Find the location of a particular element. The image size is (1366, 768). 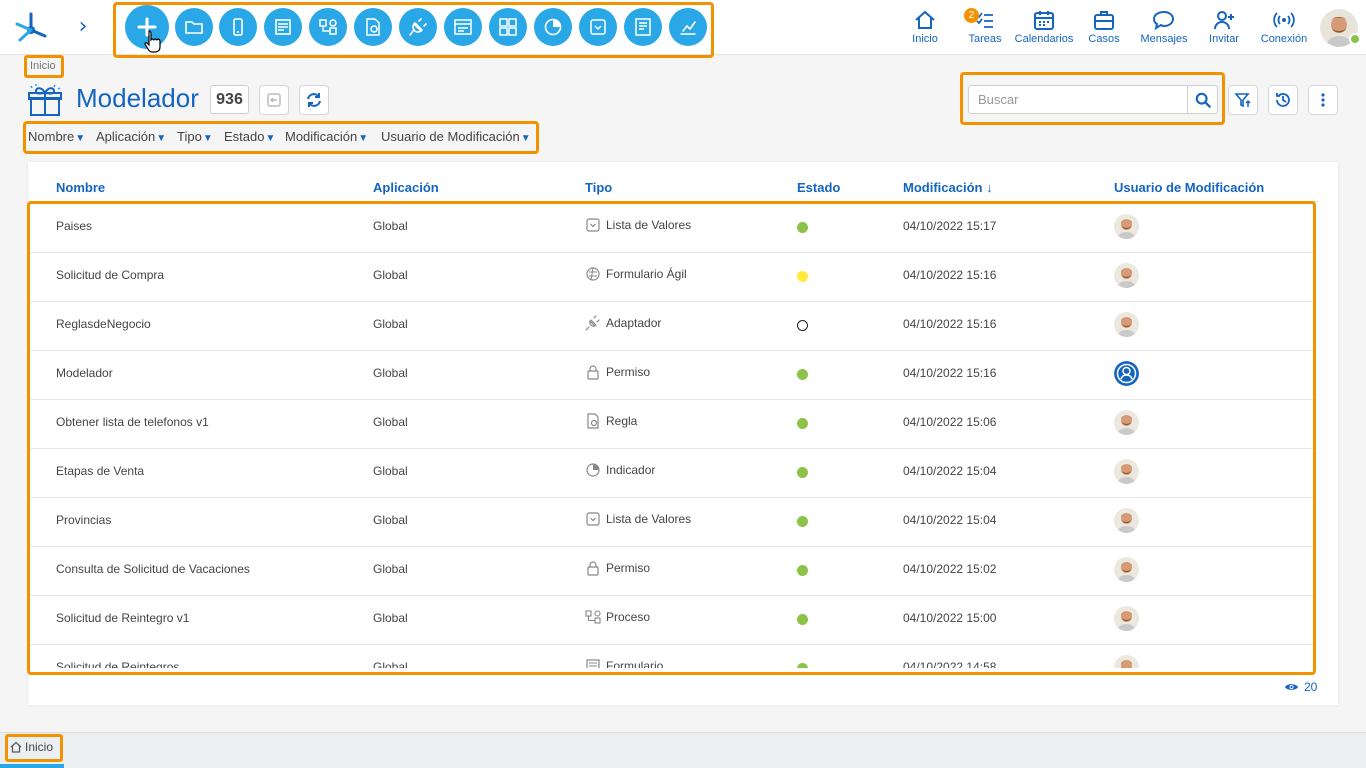

filter-usuario-modificacion: Usuario de Modificación▼ is located at coordinates (456, 136).